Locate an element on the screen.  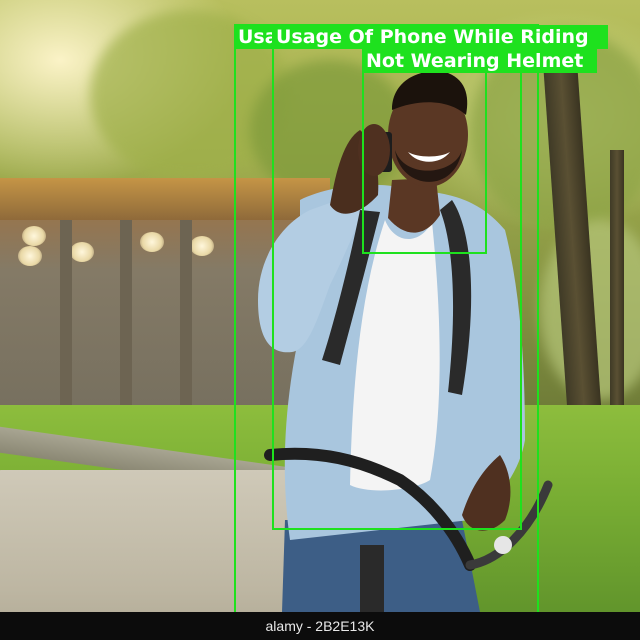
detection-box-no-helmet is located at coordinates (424, 151).